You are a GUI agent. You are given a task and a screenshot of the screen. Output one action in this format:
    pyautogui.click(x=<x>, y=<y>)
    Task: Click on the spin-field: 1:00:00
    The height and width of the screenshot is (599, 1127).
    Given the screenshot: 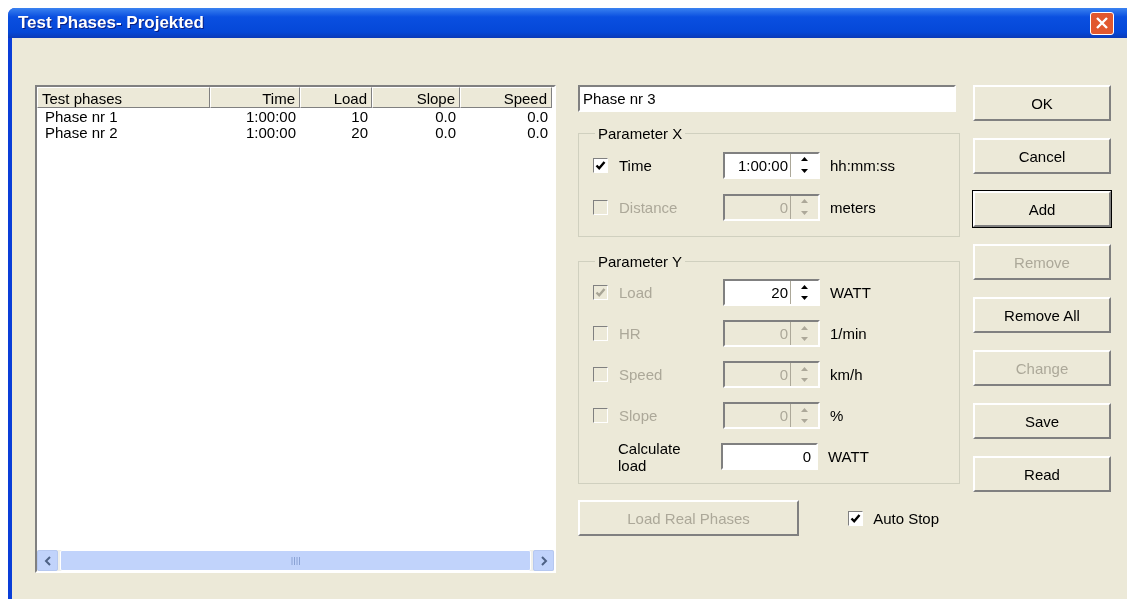 What is the action you would take?
    pyautogui.click(x=771, y=165)
    